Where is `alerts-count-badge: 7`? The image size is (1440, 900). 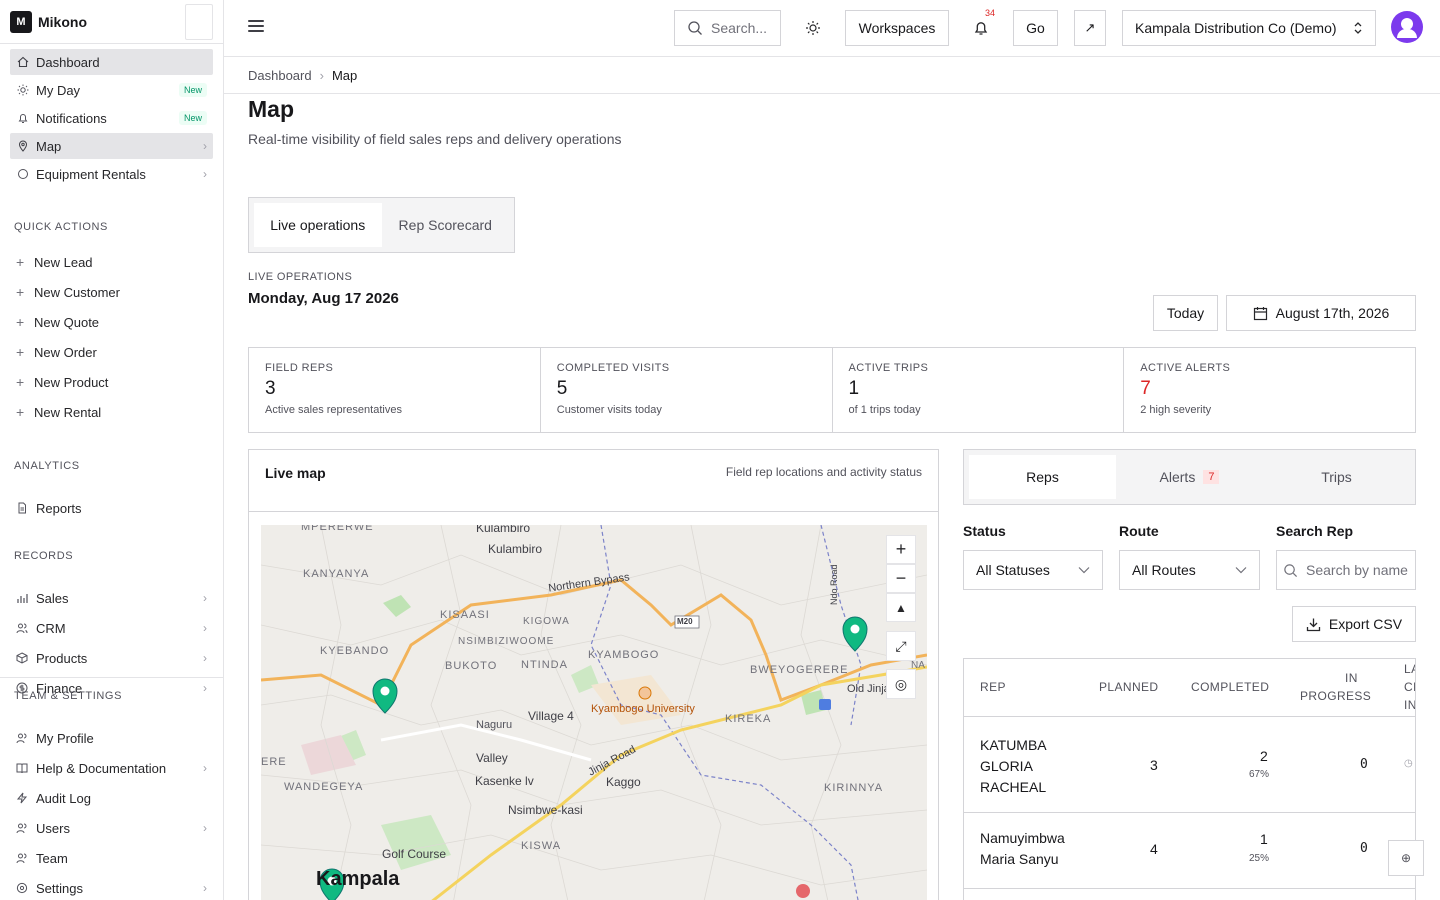 alerts-count-badge: 7 is located at coordinates (1211, 477).